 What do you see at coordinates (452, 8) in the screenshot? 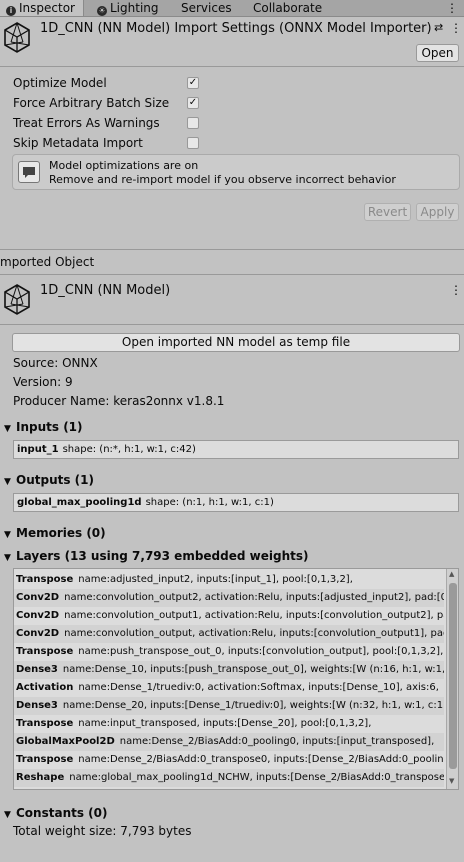
I see `tab-menu-icon: ⋮` at bounding box center [452, 8].